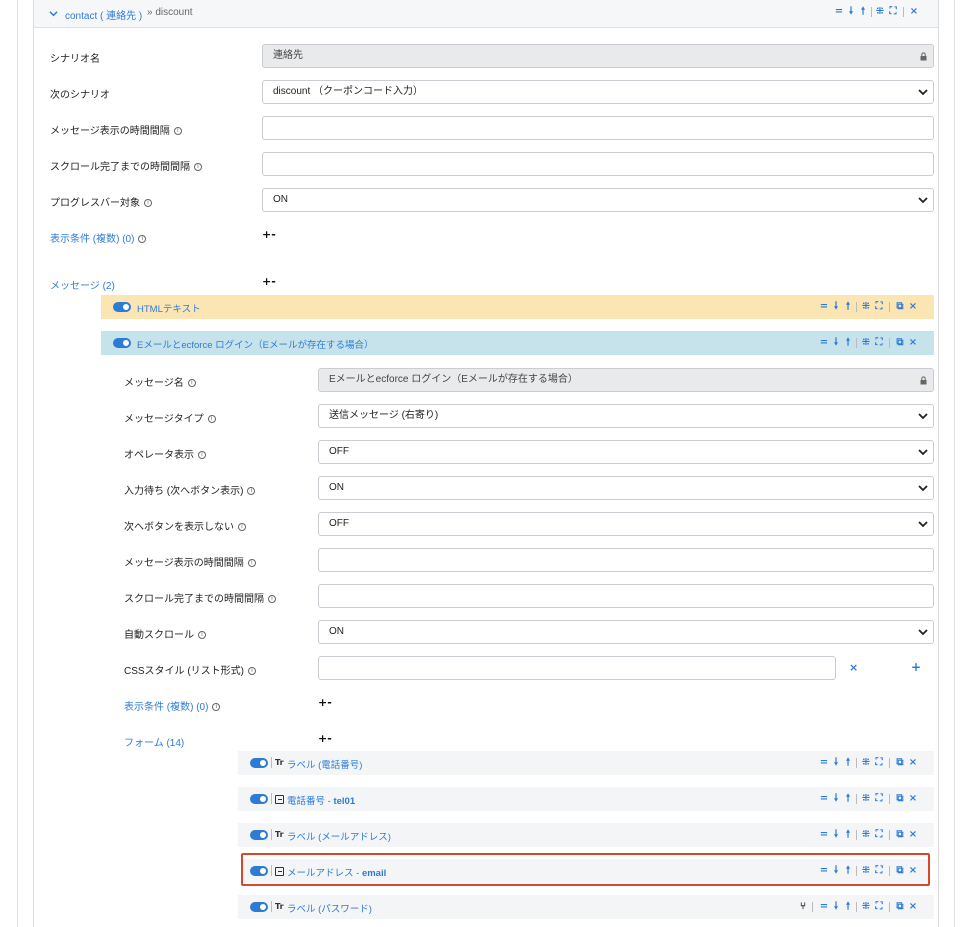 This screenshot has height=927, width=968. Describe the element at coordinates (98, 237) in the screenshot. I see `scenario-conditions-link: 表示条件 (複数) (0) i` at that location.